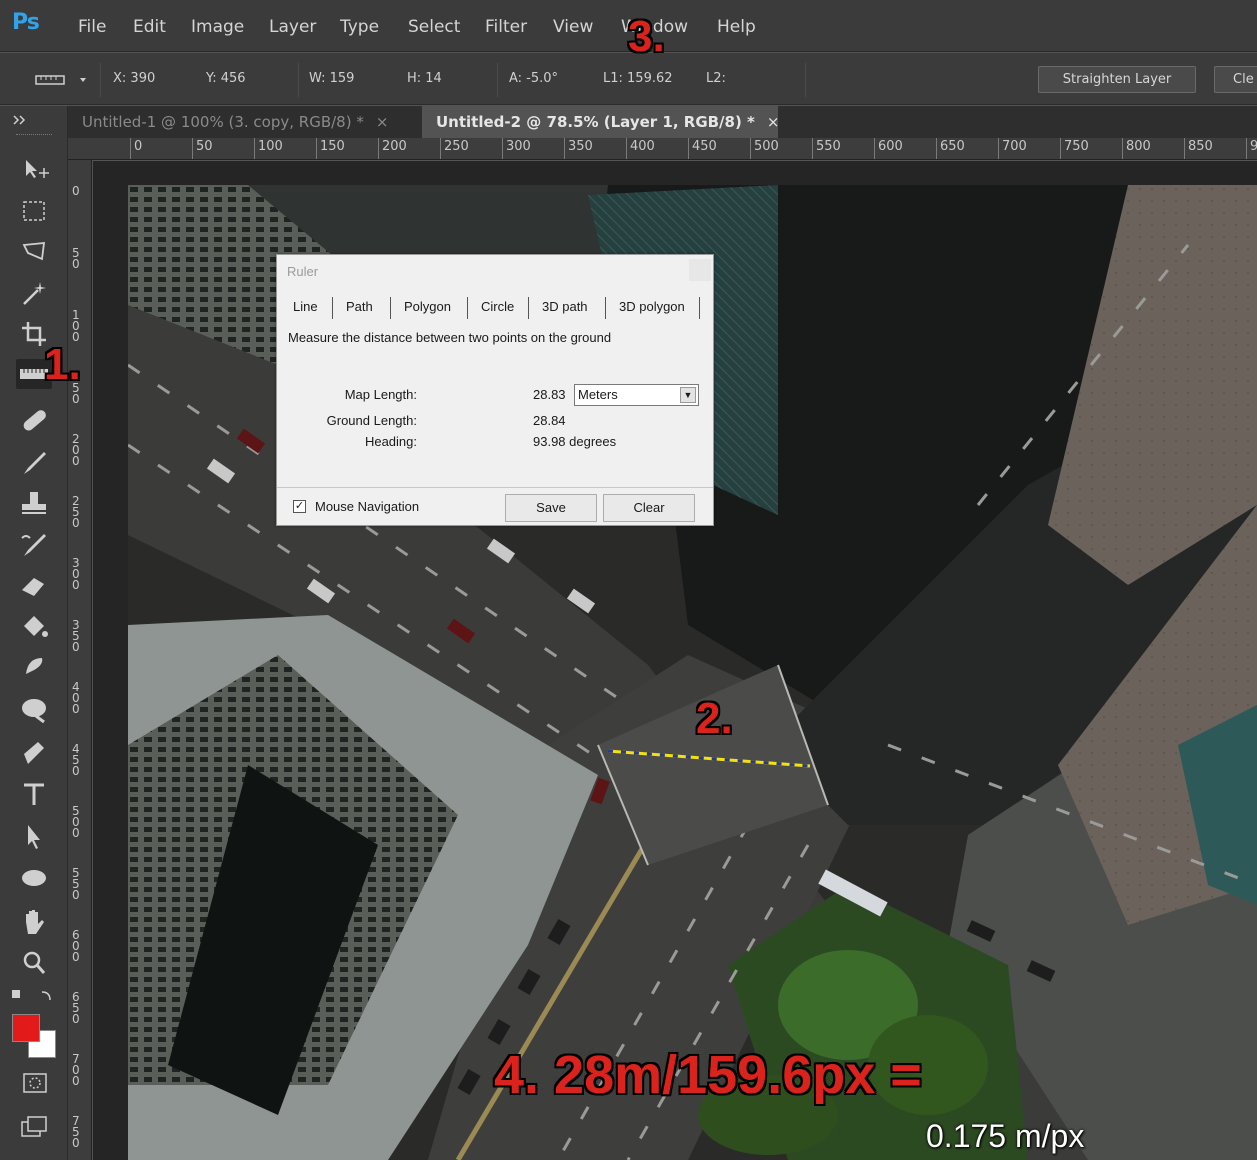 Image resolution: width=1257 pixels, height=1160 pixels. What do you see at coordinates (646, 36) in the screenshot?
I see `annotation-step-3: 3.` at bounding box center [646, 36].